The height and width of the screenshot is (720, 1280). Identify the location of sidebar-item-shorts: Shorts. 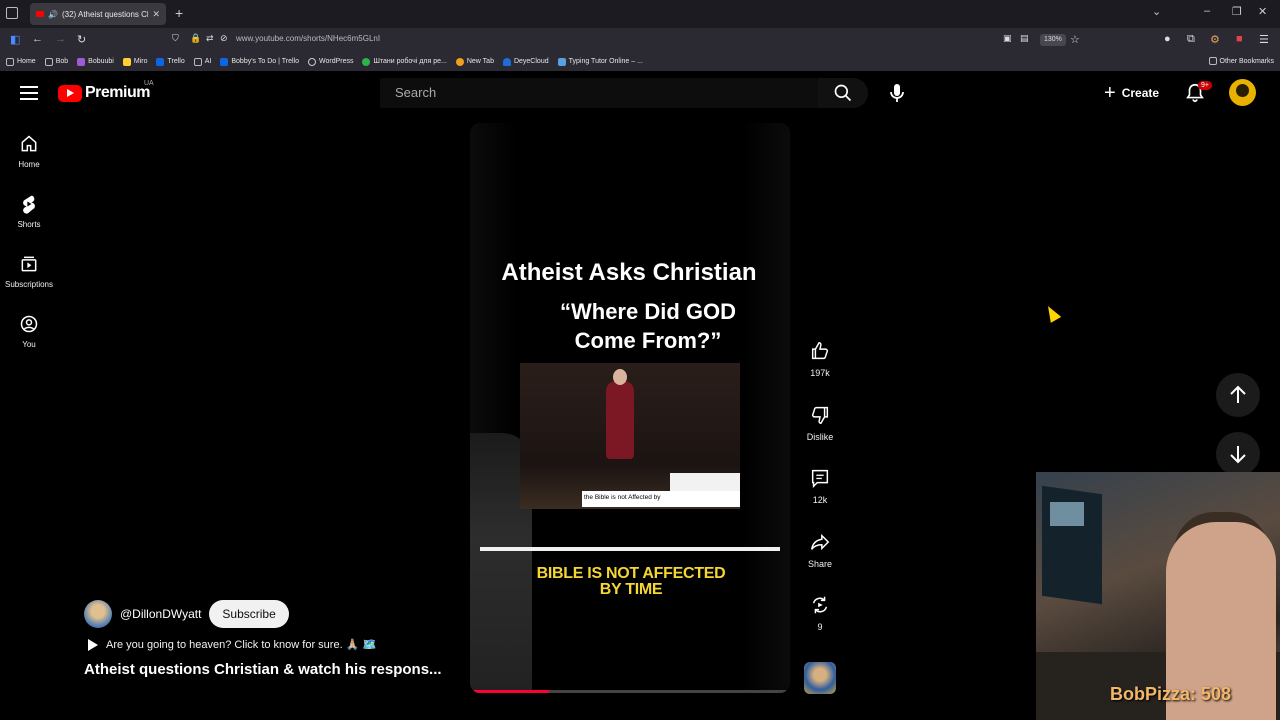
(29, 211).